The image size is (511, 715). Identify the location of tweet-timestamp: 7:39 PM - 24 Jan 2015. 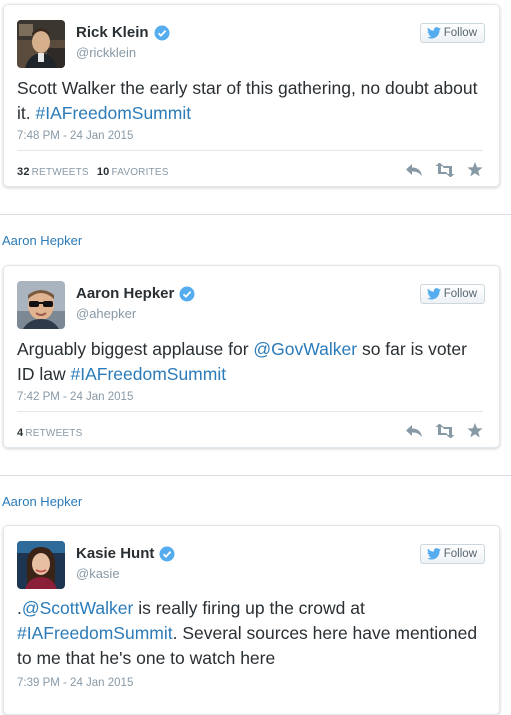
(75, 683).